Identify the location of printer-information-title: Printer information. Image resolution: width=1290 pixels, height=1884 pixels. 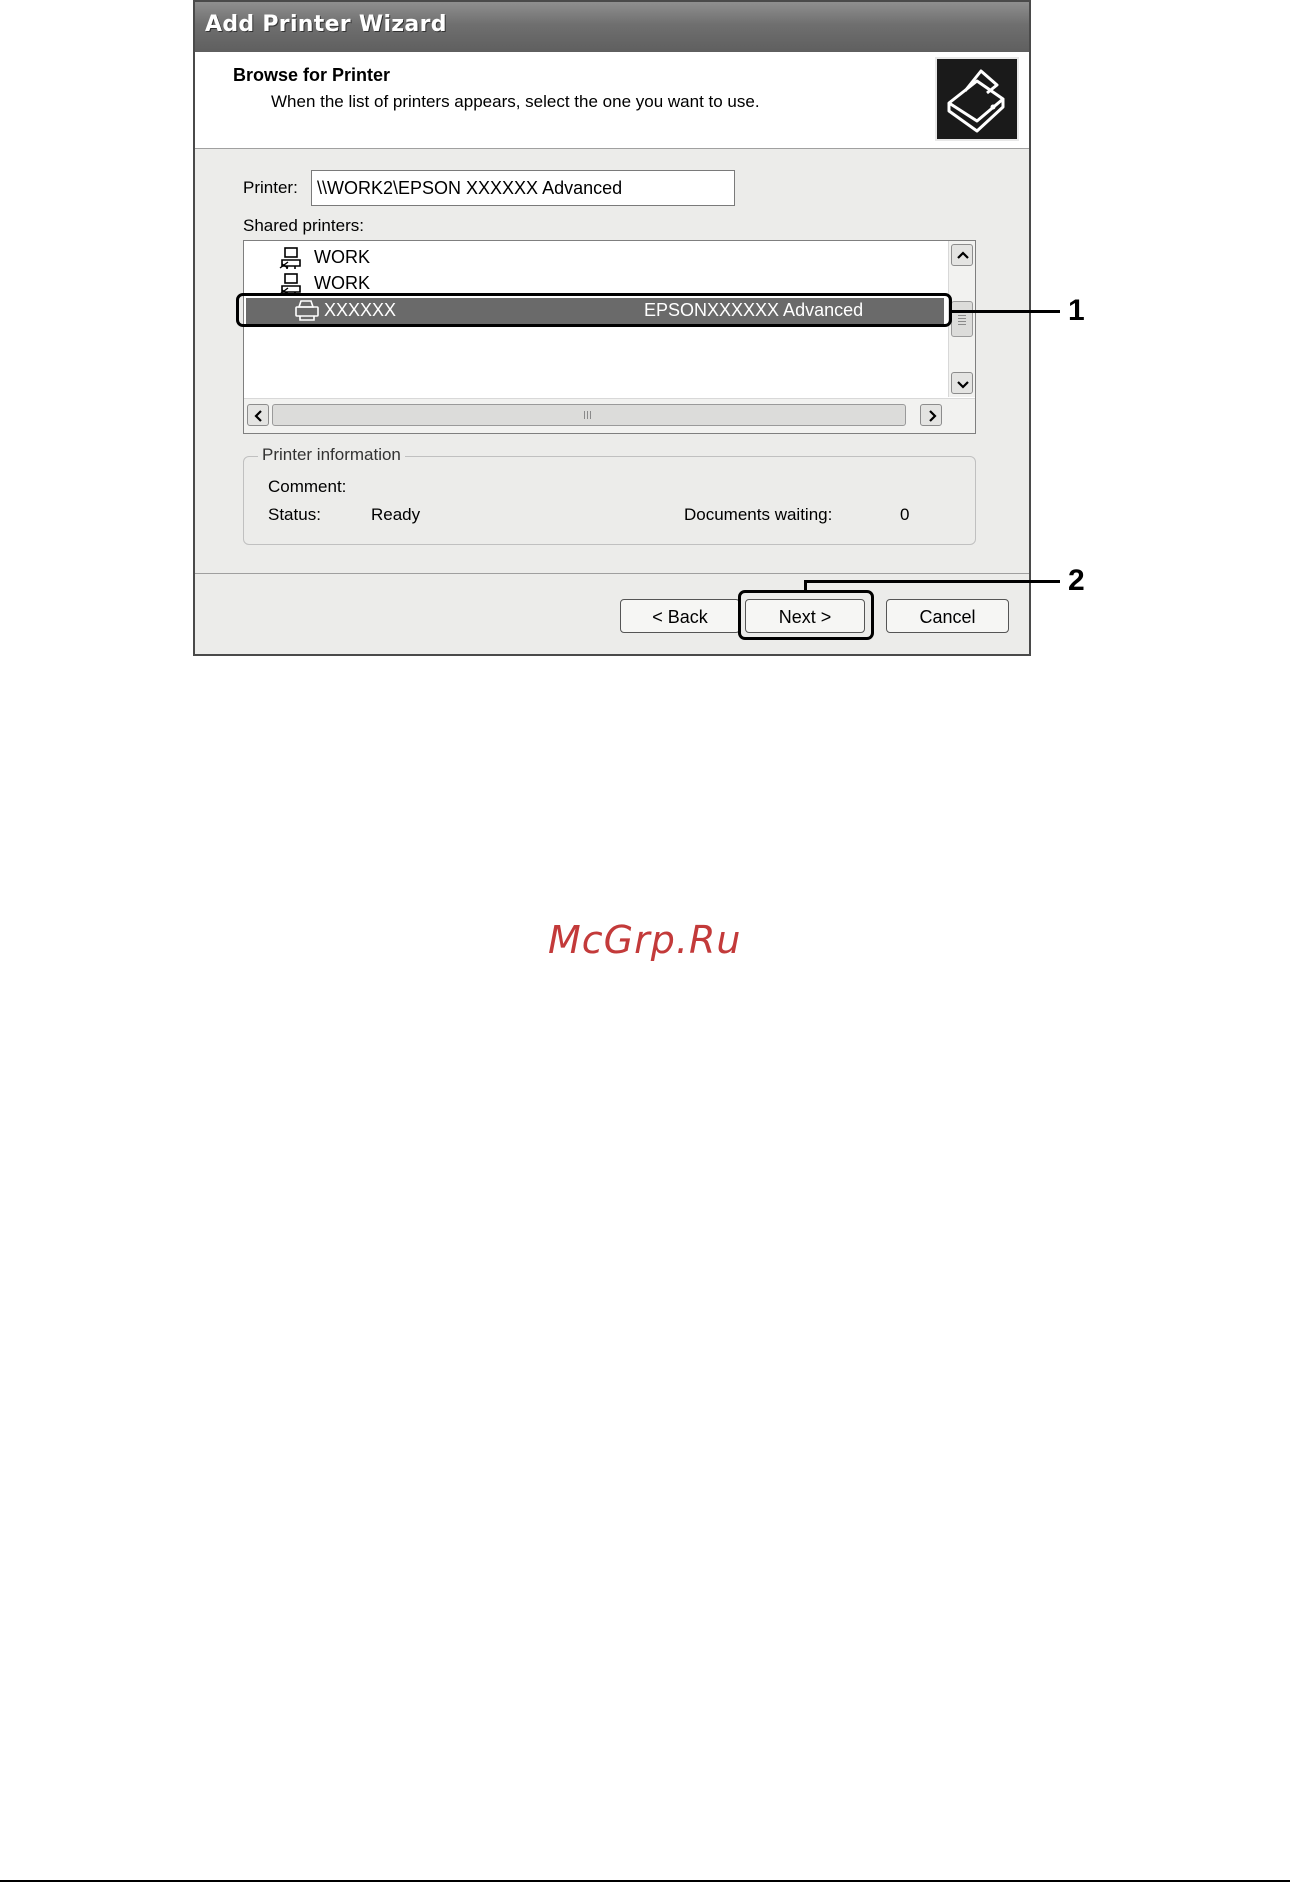
(331, 455).